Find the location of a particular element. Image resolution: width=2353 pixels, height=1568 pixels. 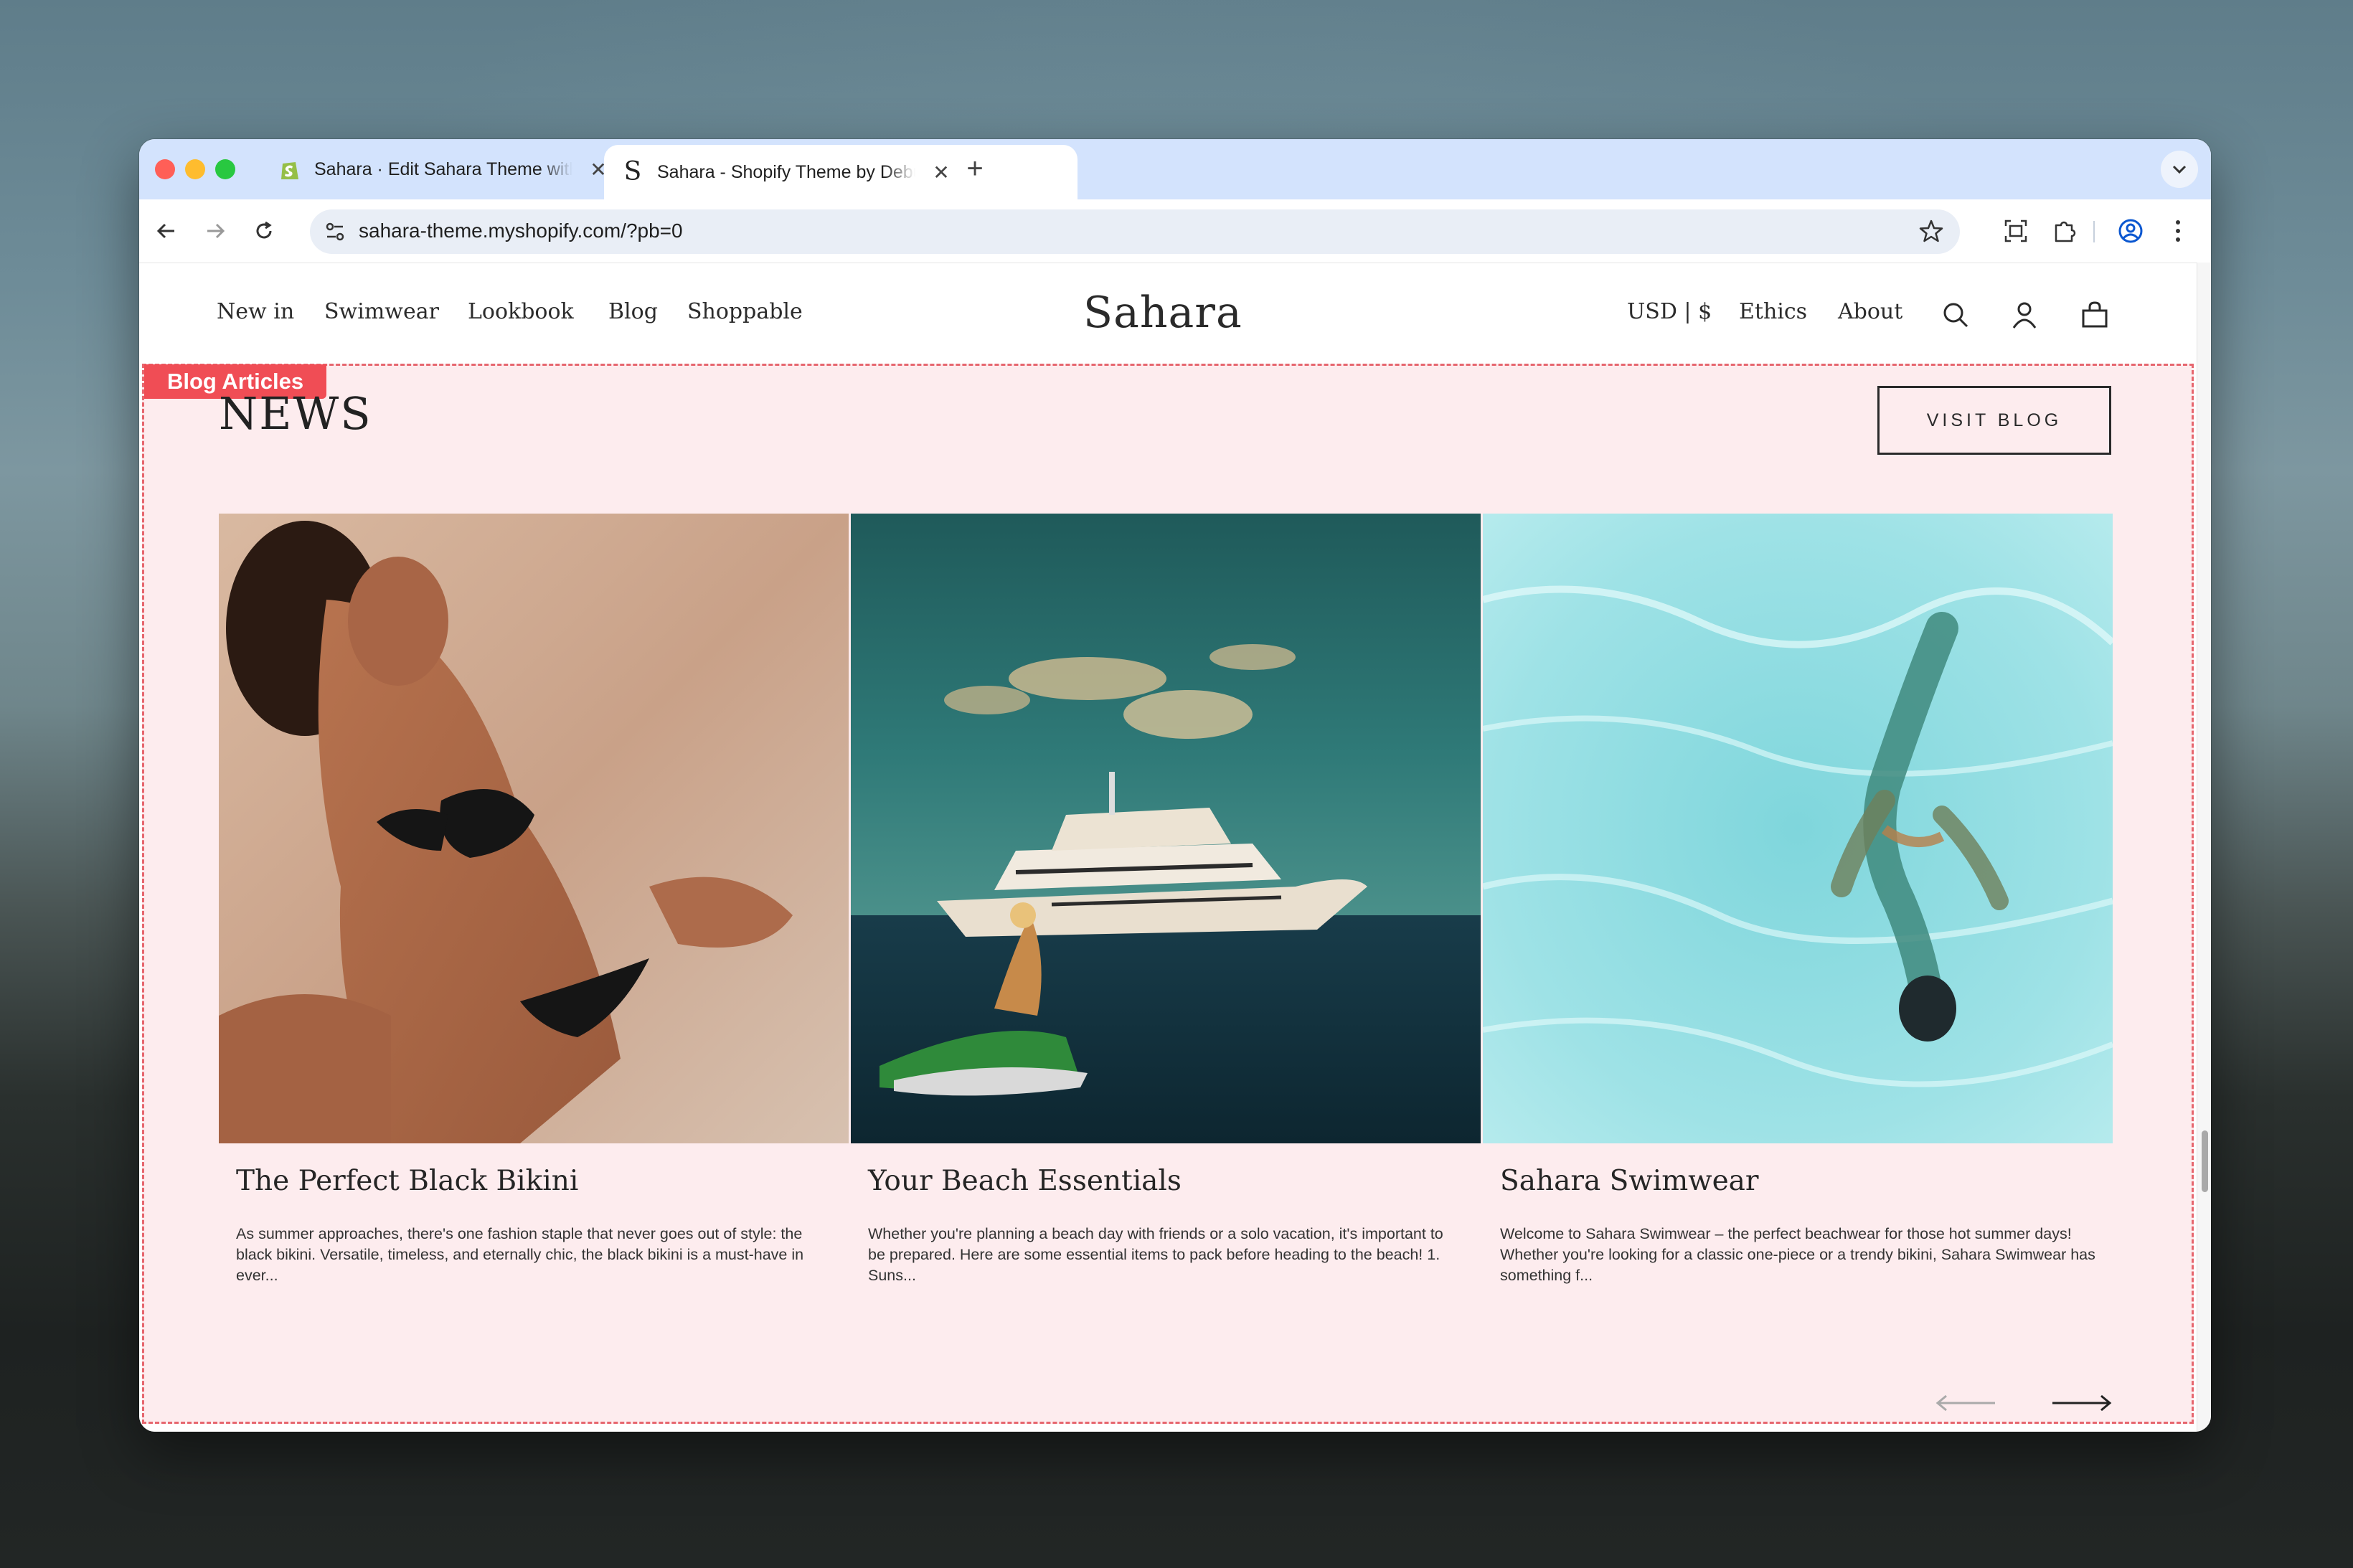

tab-search-button is located at coordinates (2179, 169).